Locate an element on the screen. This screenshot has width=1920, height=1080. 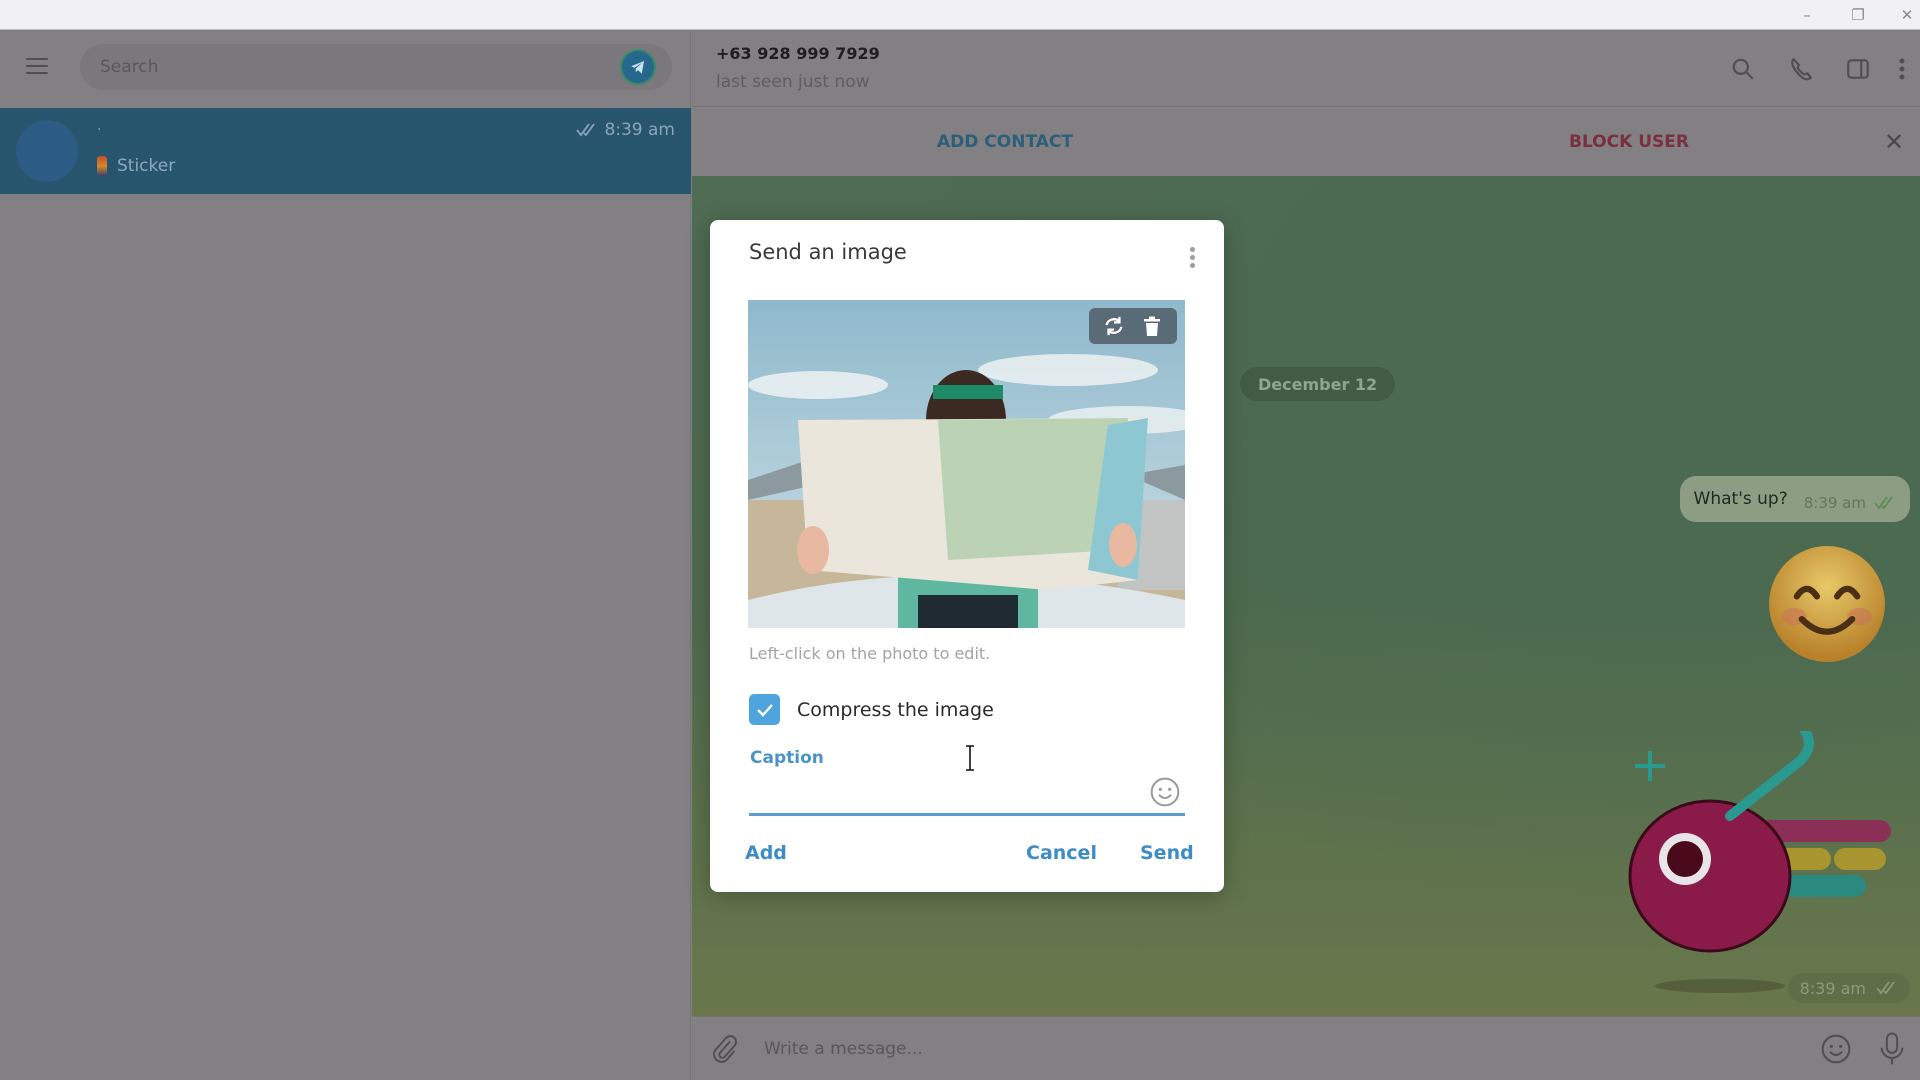
compress-image-checkbox: Compress the image is located at coordinates (871, 709).